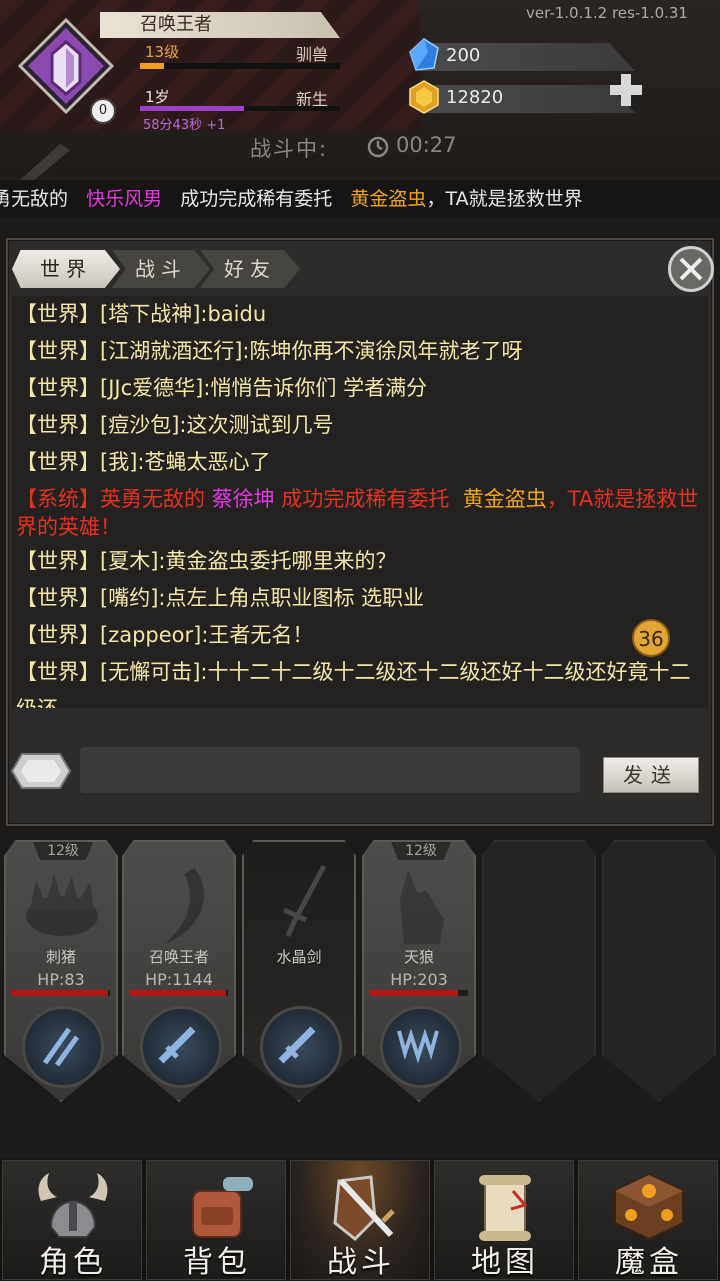 Image resolution: width=720 pixels, height=1281 pixels. What do you see at coordinates (45, 164) in the screenshot?
I see `sword-icon` at bounding box center [45, 164].